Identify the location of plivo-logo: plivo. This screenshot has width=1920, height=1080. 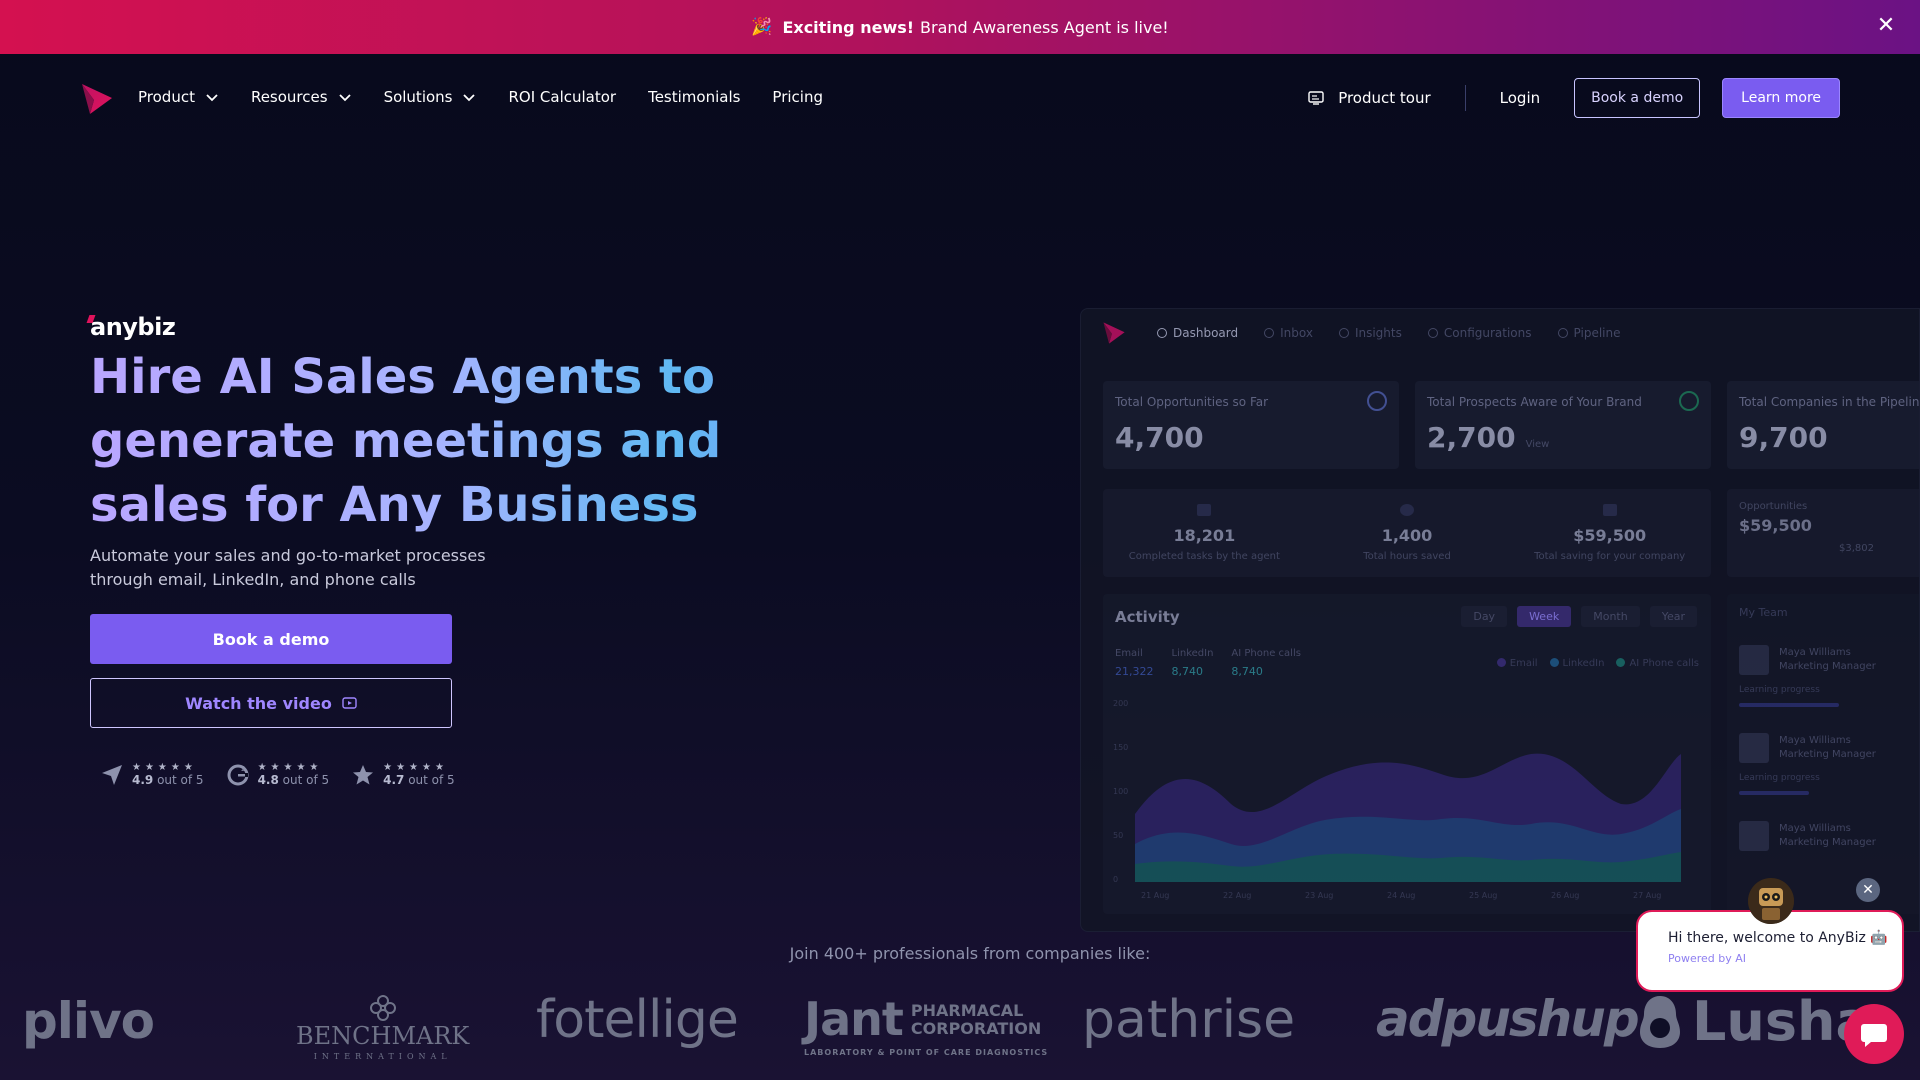
(88, 1021).